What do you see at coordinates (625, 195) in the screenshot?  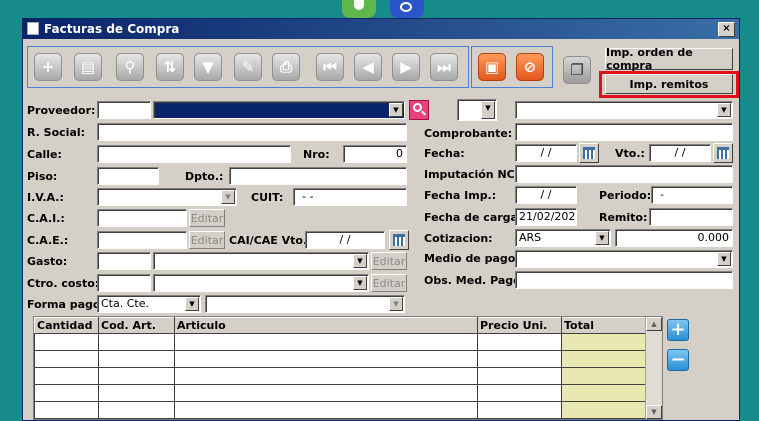 I see `periodo-label: Periodo:` at bounding box center [625, 195].